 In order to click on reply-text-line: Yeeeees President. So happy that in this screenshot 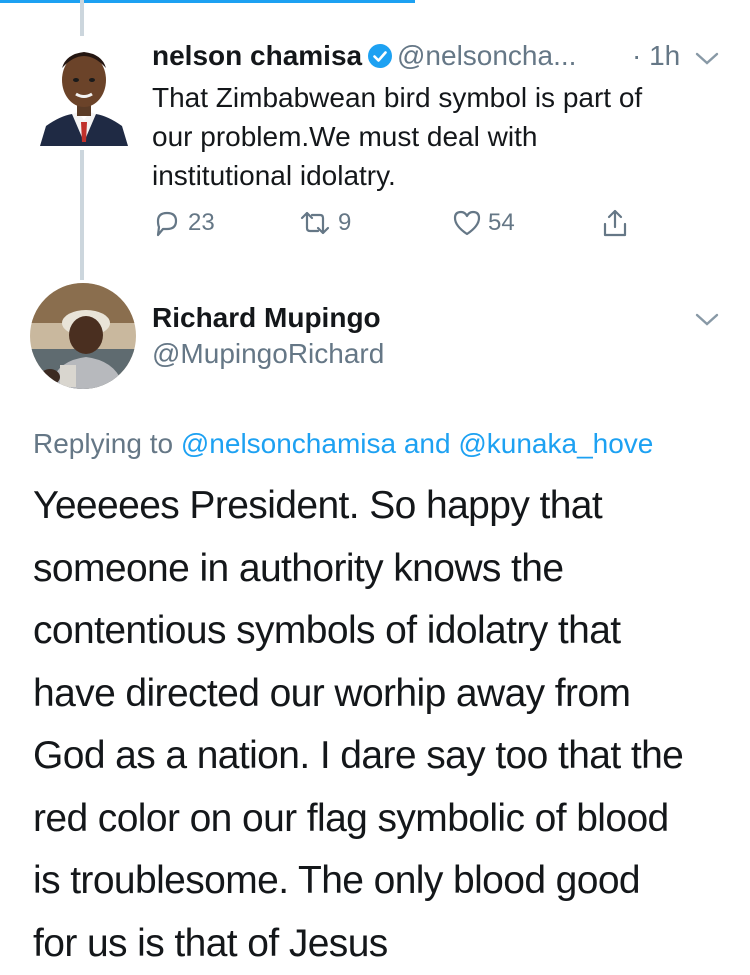, I will do `click(383, 506)`.